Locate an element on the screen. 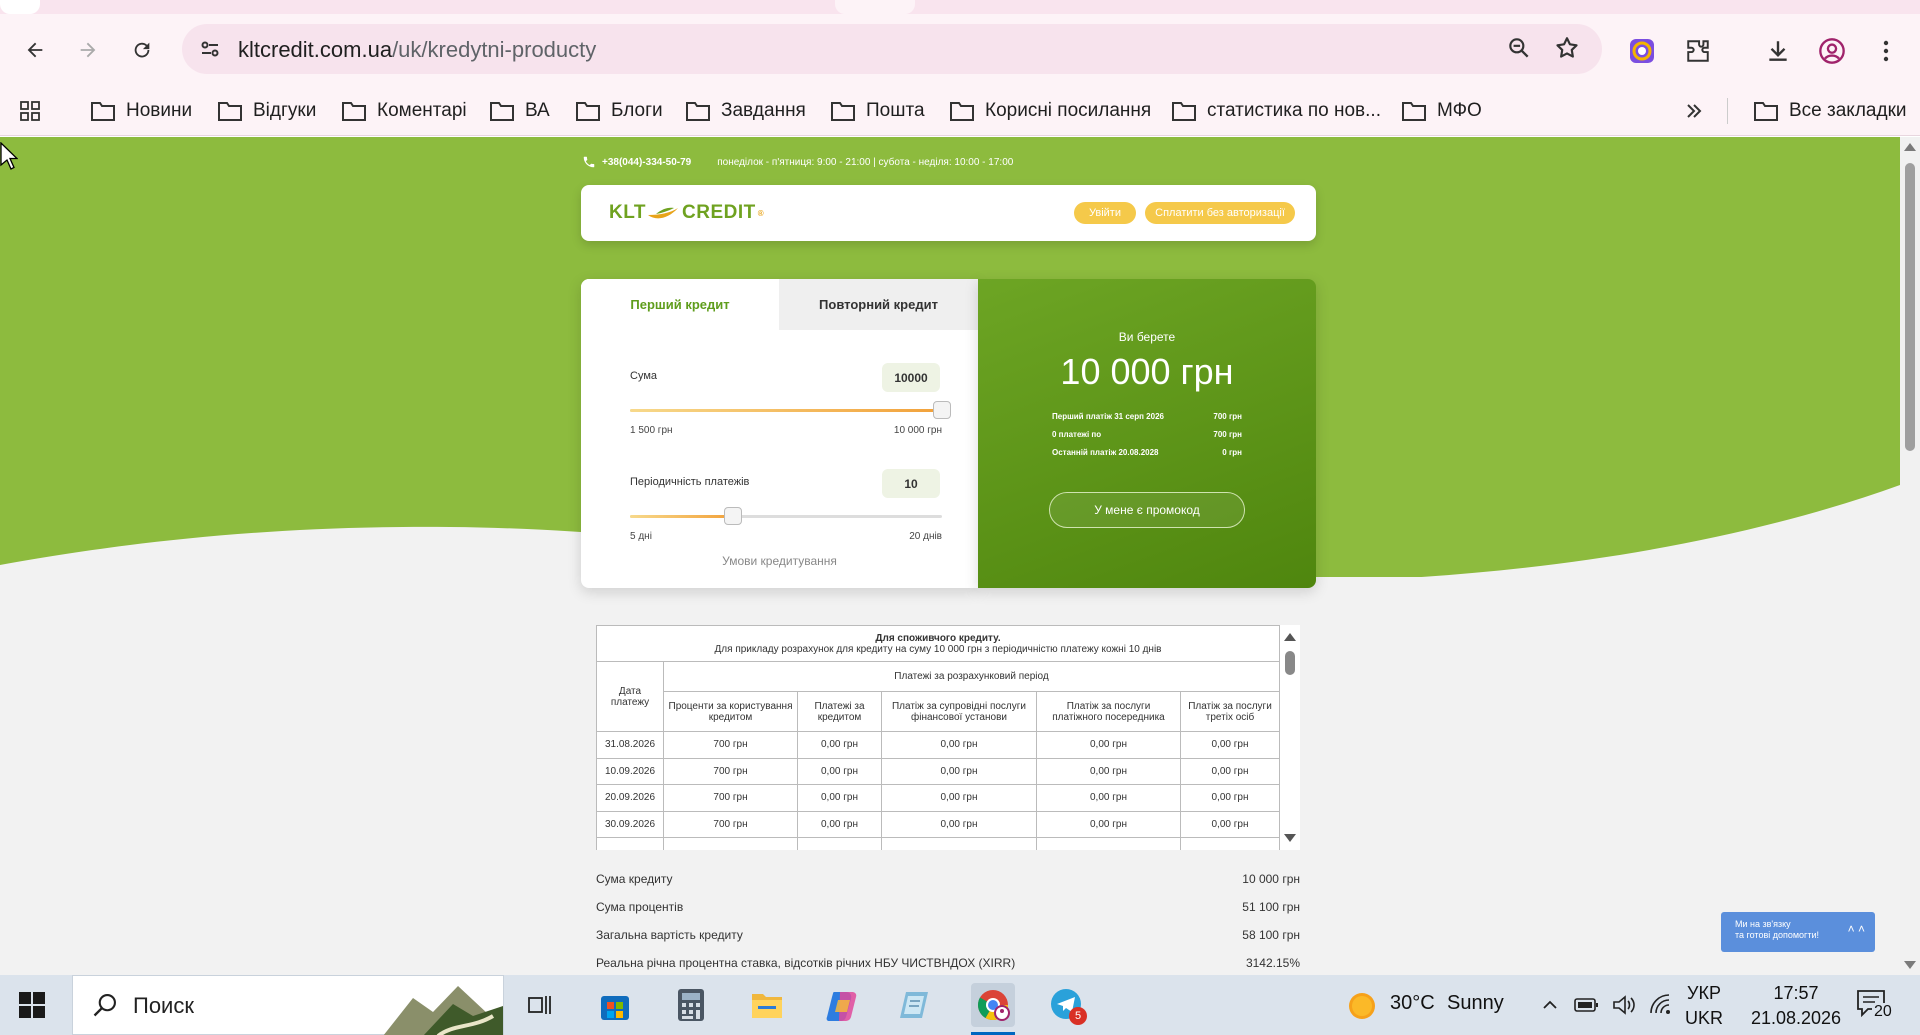  sum-max: 10 000 грн is located at coordinates (917, 430).